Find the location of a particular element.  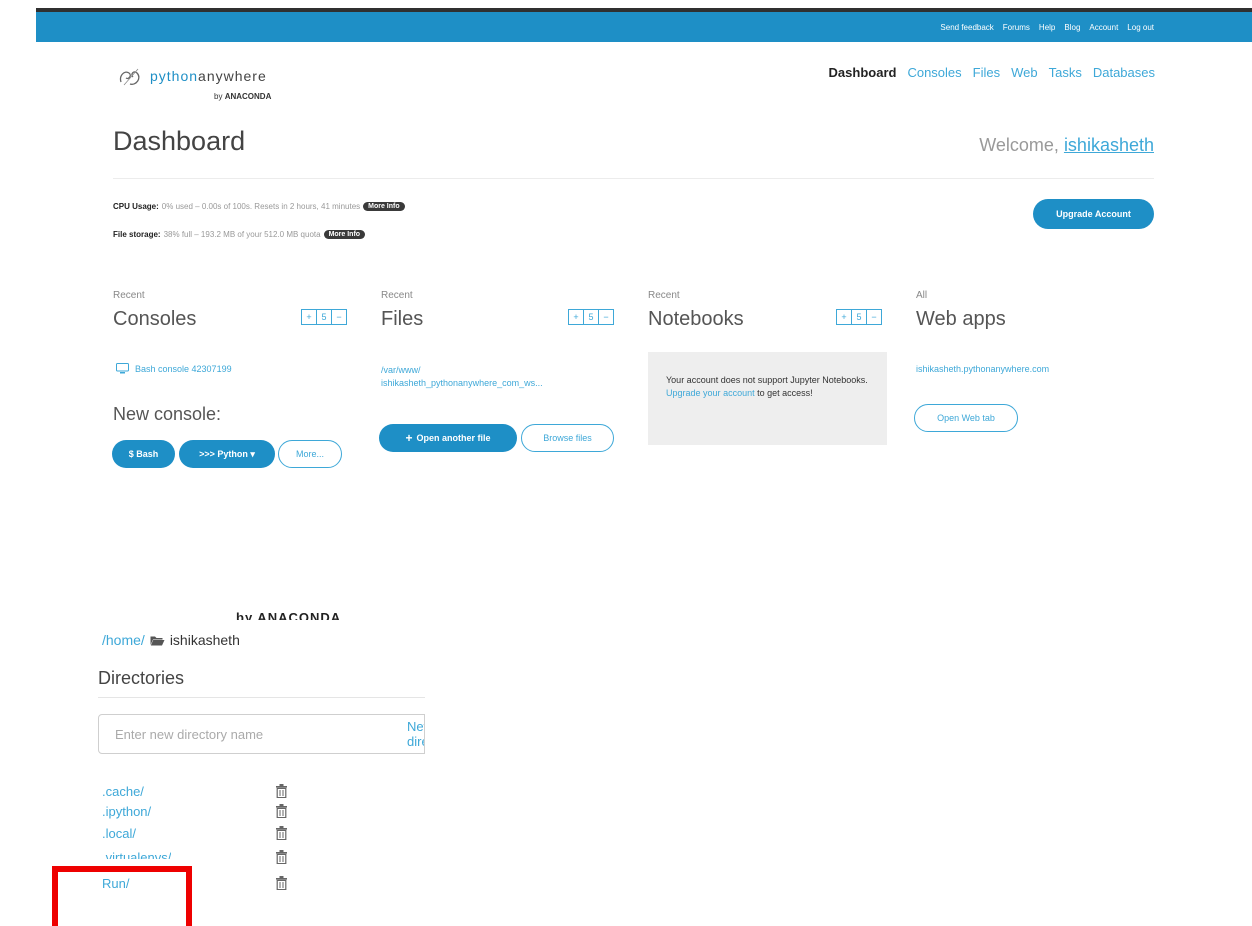

consoles-count: 5 is located at coordinates (324, 317).